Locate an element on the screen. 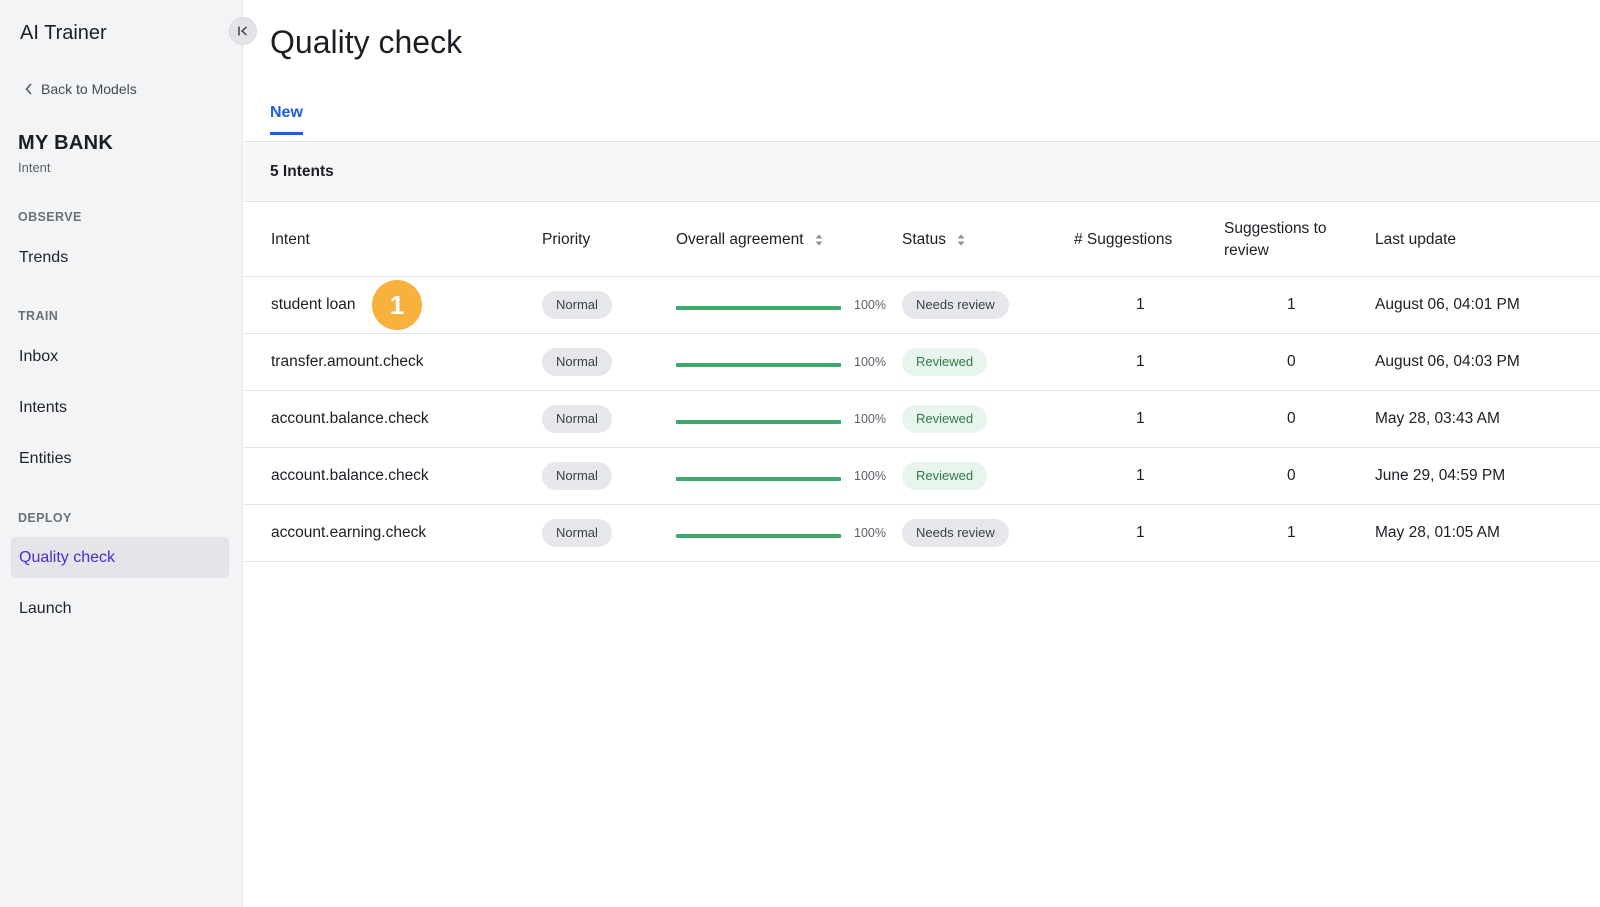  count-bar: 5 Intents is located at coordinates (922, 172).